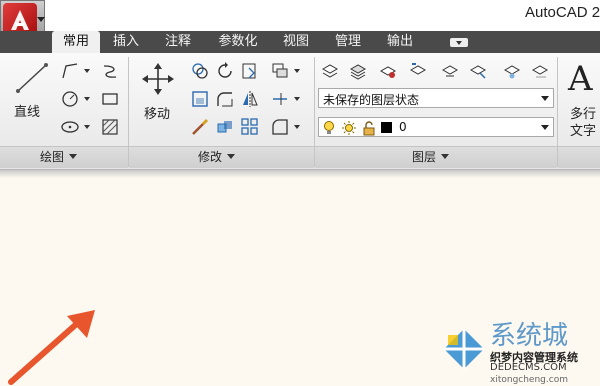 This screenshot has height=386, width=600. I want to click on layers-panel-title: 图层, so click(431, 157).